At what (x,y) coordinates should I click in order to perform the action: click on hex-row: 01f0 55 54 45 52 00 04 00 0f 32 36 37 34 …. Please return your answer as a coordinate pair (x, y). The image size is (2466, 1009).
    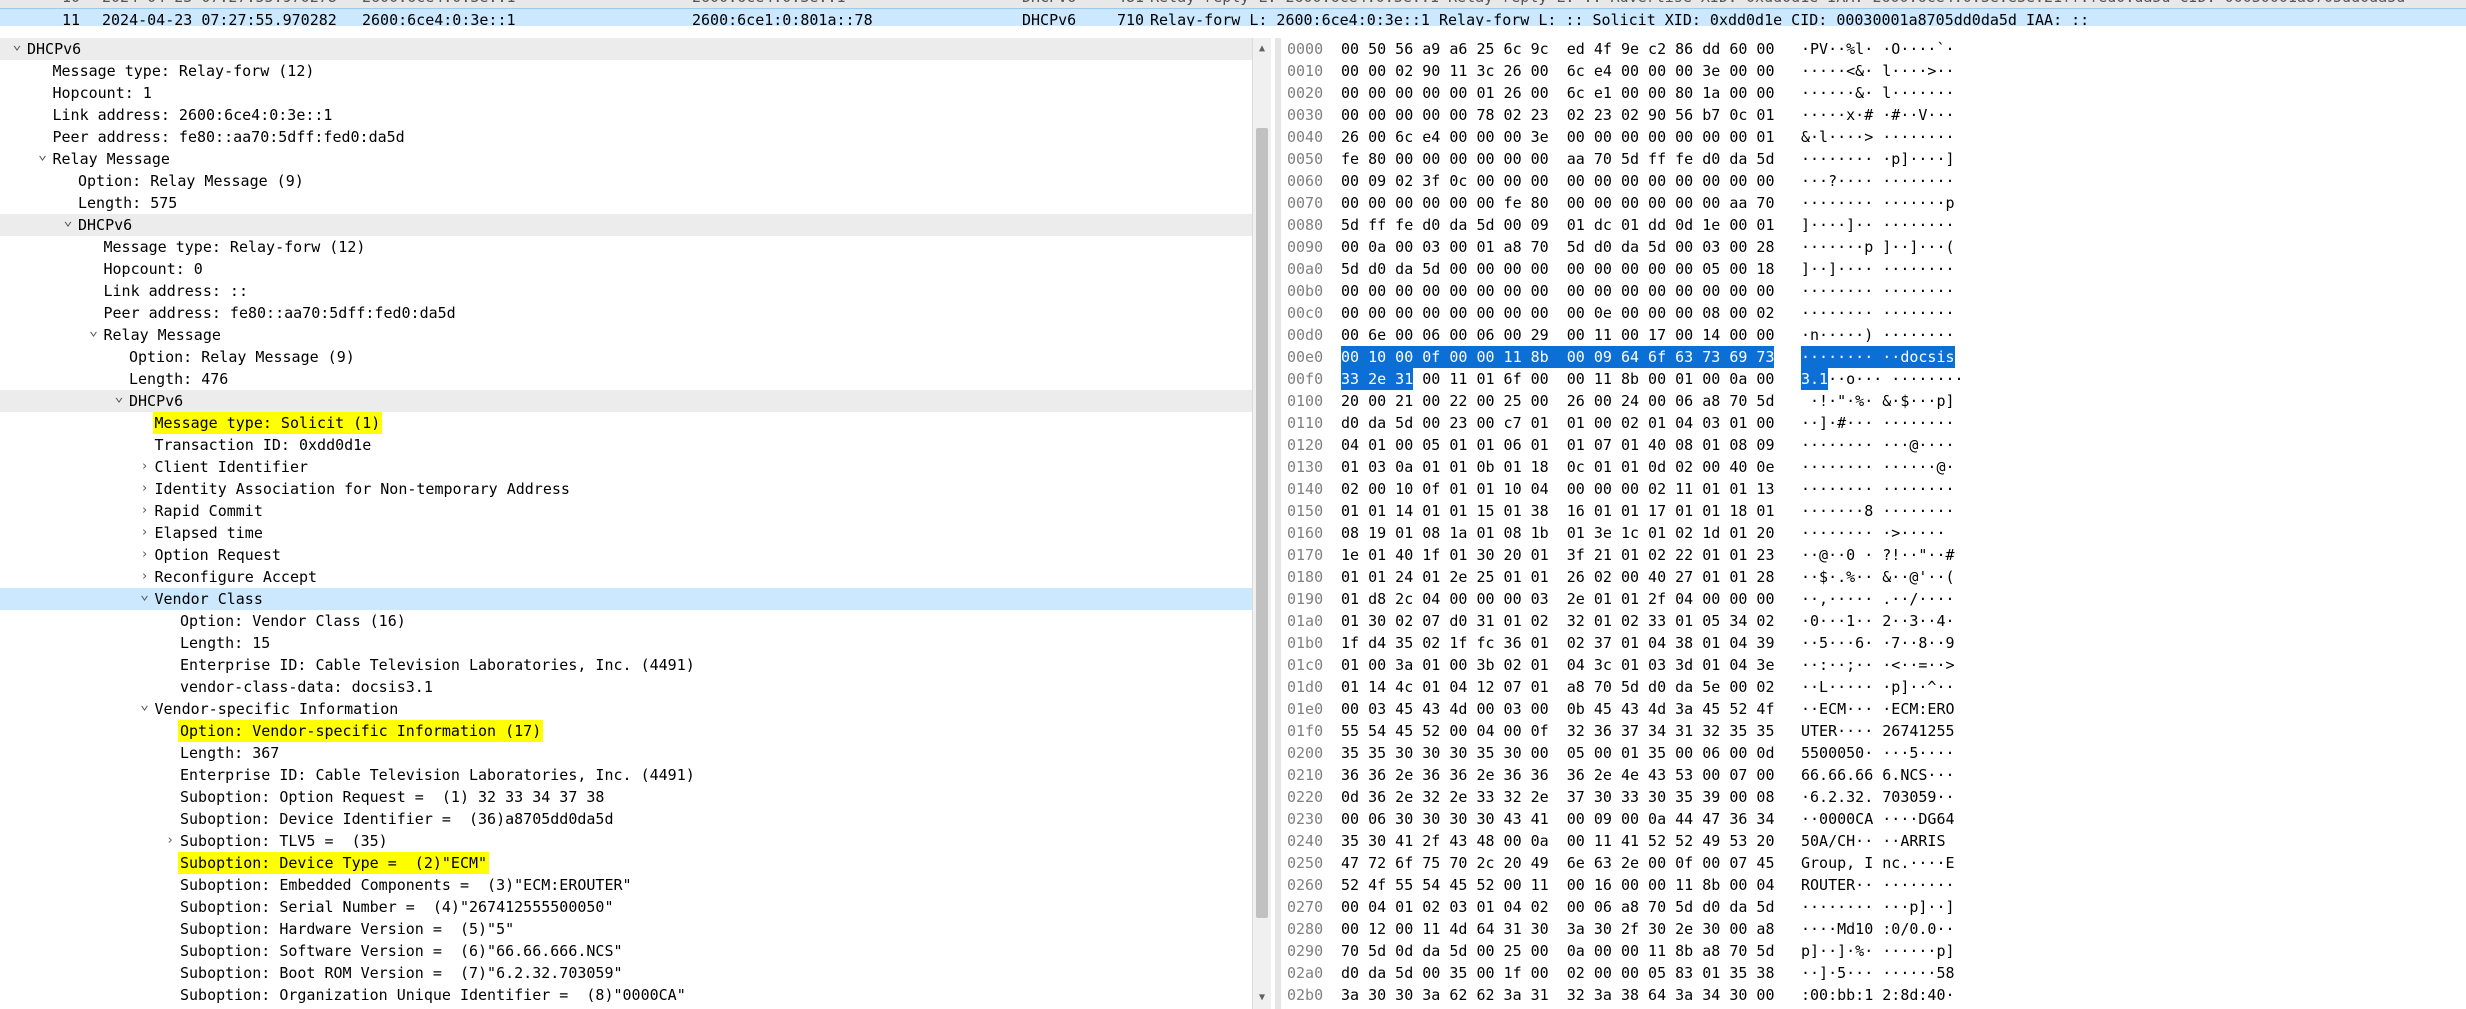
    Looking at the image, I should click on (1873, 731).